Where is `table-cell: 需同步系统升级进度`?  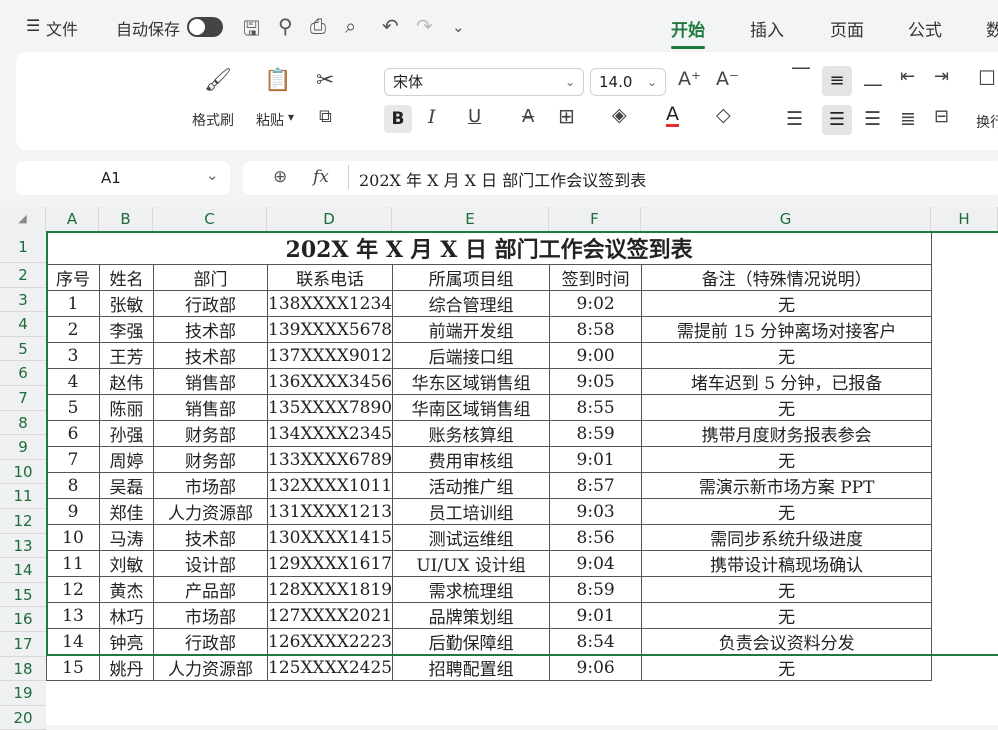 table-cell: 需同步系统升级进度 is located at coordinates (787, 537).